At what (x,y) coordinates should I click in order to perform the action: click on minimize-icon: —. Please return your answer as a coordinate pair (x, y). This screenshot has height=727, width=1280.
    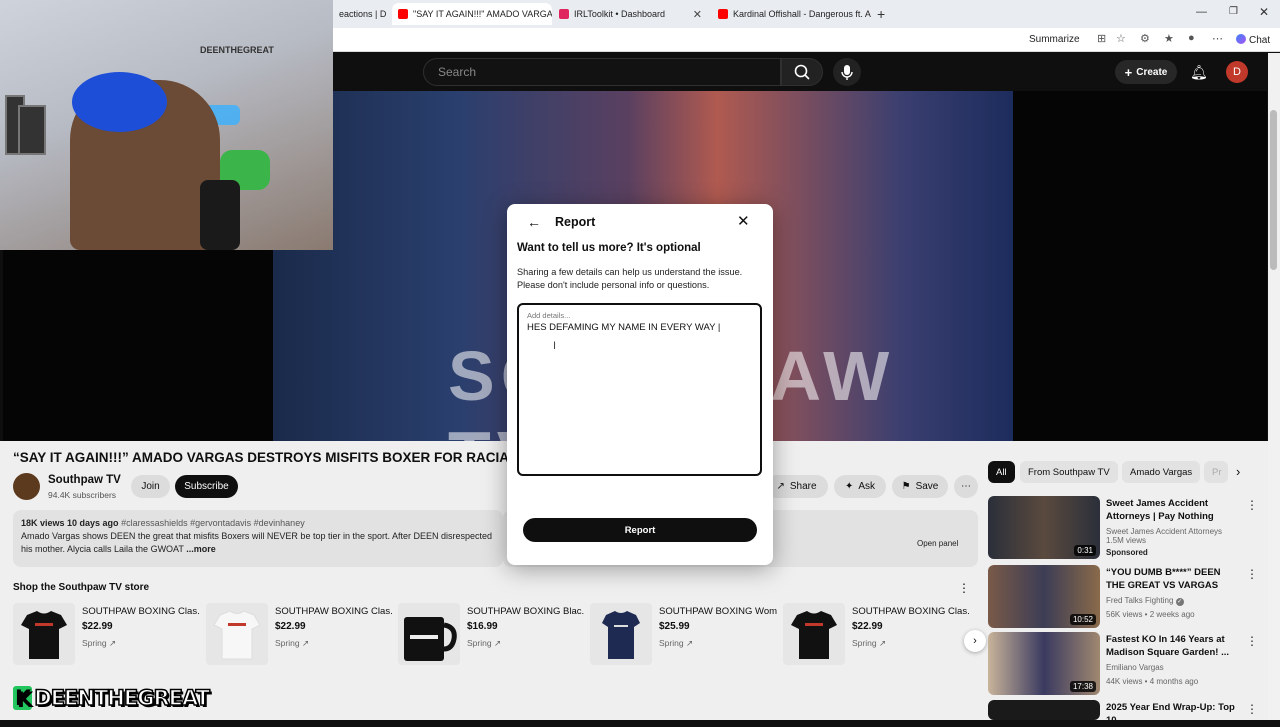
    Looking at the image, I should click on (1201, 12).